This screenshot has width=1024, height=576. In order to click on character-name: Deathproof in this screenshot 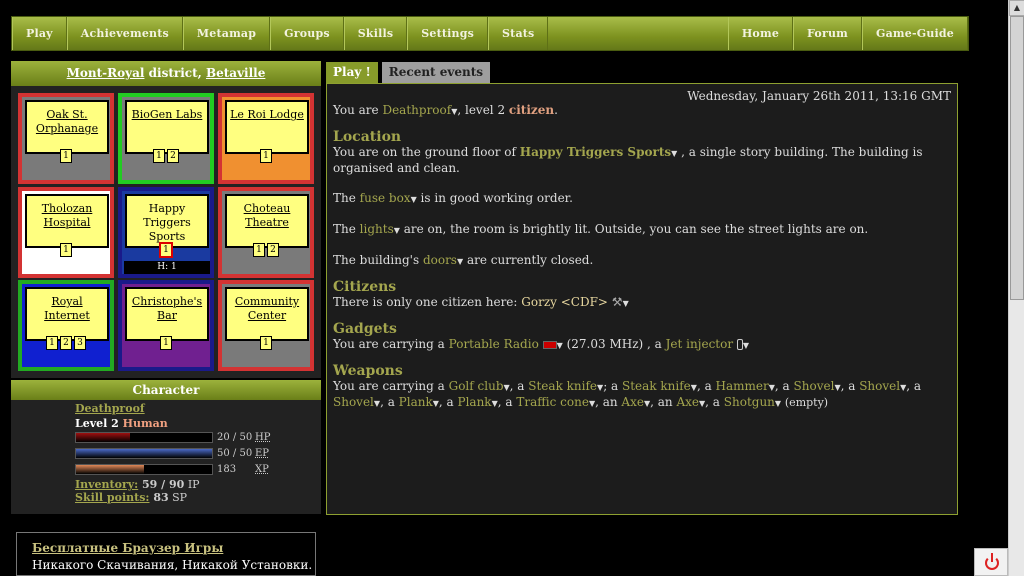, I will do `click(198, 408)`.